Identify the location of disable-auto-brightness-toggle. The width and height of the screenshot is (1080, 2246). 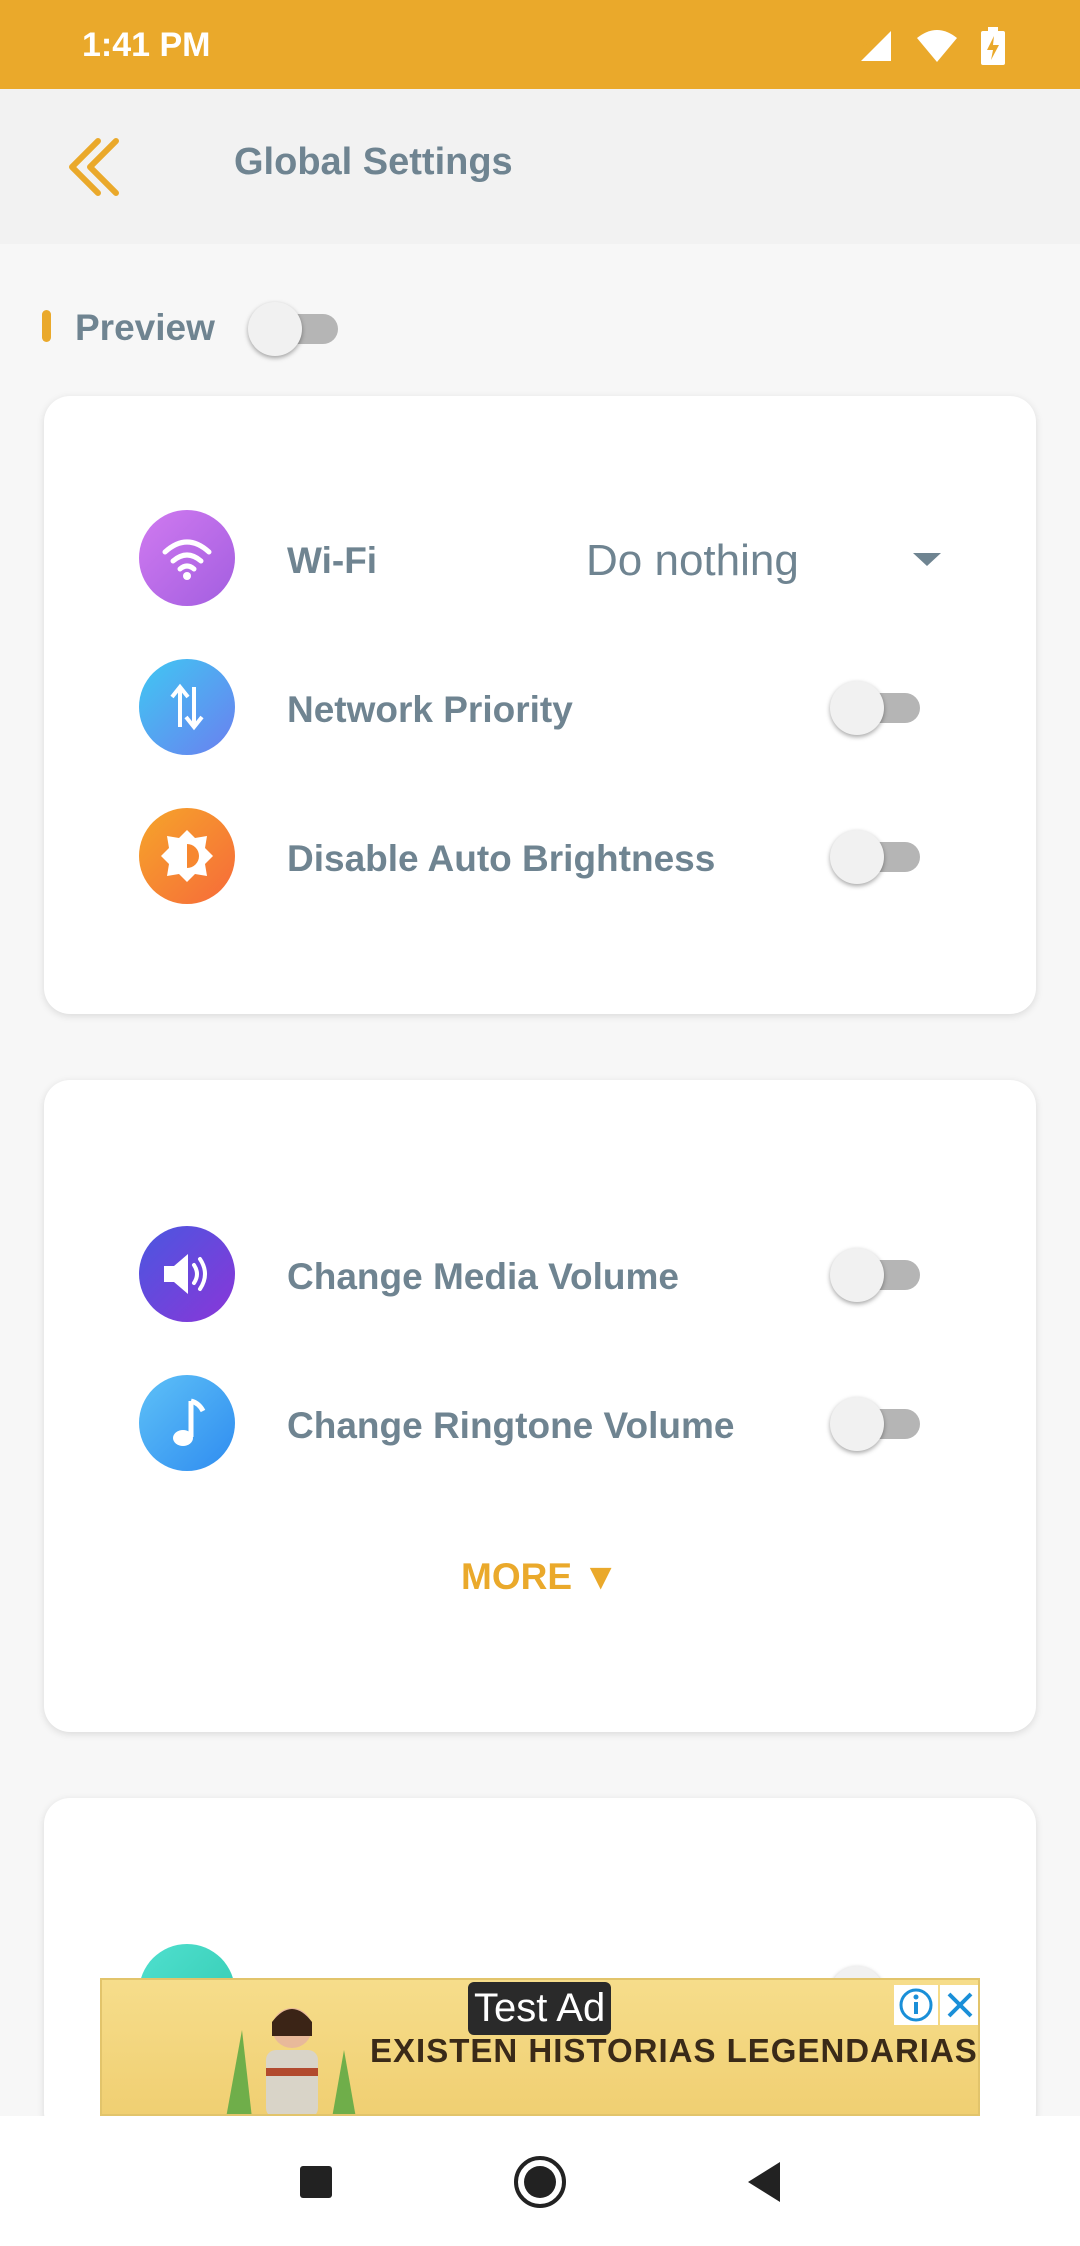
(877, 856).